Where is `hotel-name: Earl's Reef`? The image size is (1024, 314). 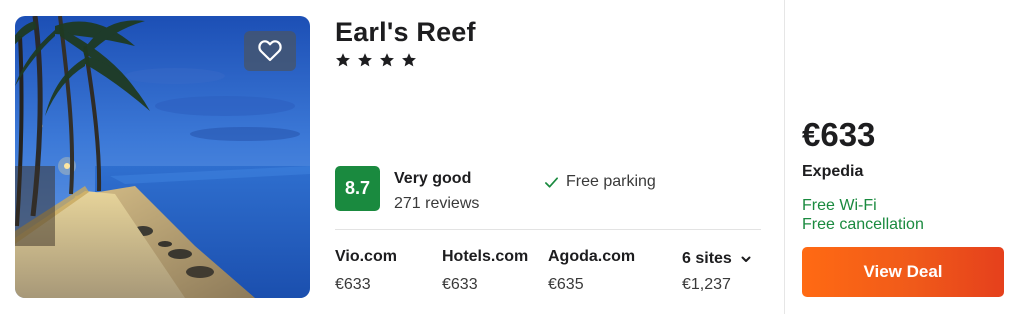 hotel-name: Earl's Reef is located at coordinates (405, 32).